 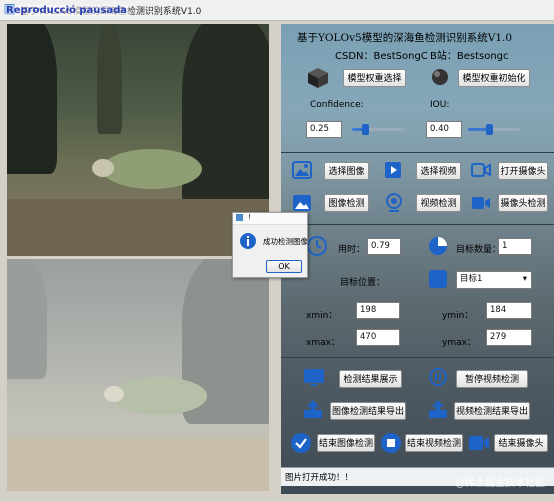 I want to click on time-label: 用时：, so click(x=352, y=250).